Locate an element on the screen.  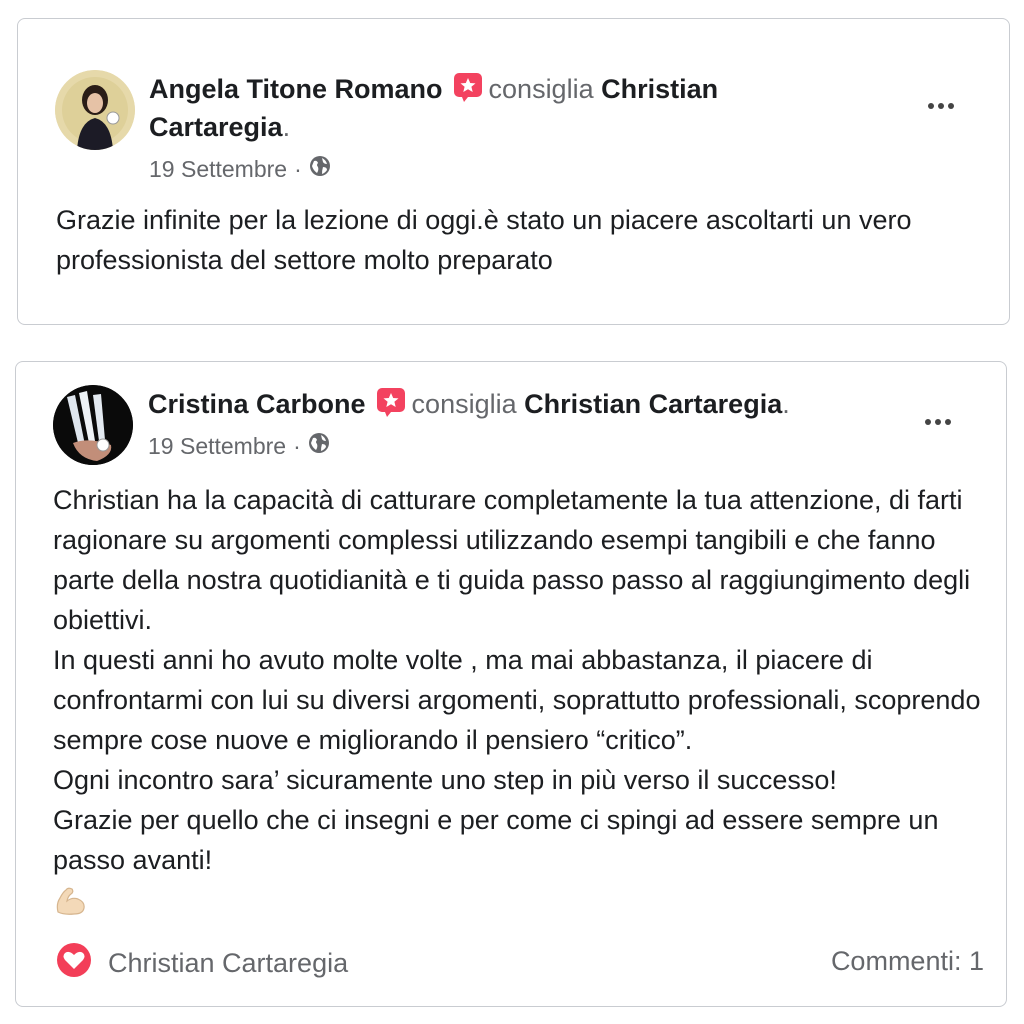
comments-count: Commenti: 1 is located at coordinates (907, 961).